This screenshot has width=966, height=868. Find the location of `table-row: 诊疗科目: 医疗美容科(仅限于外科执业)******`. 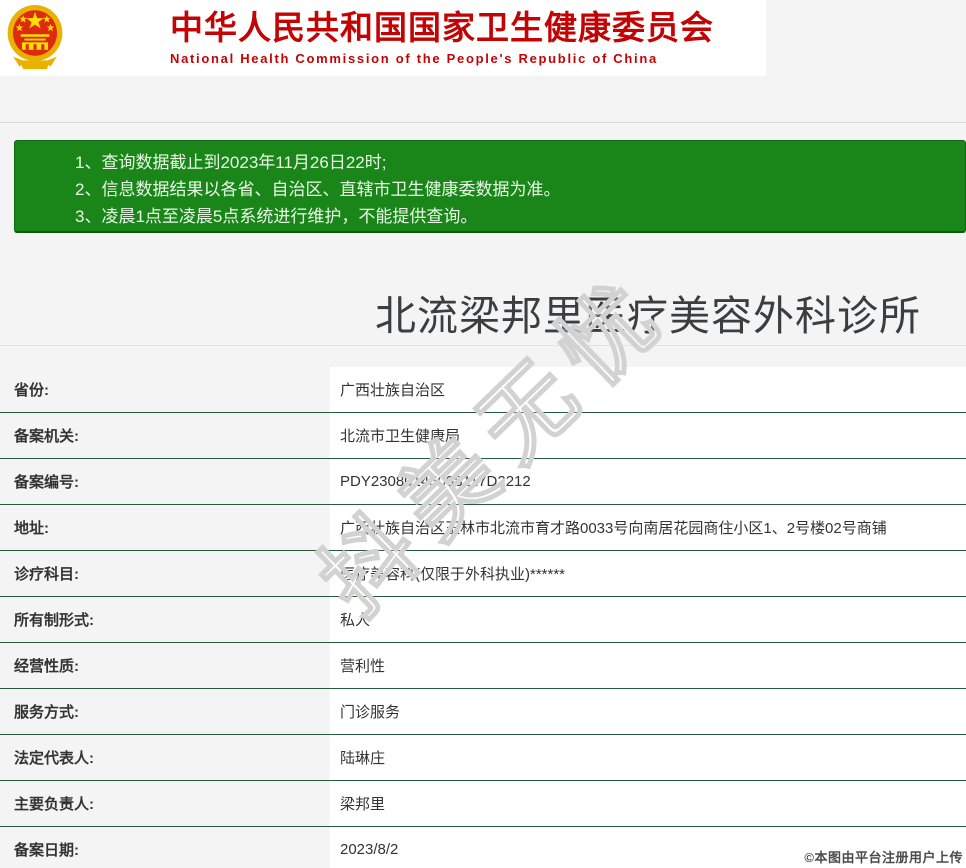

table-row: 诊疗科目: 医疗美容科(仅限于外科执业)****** is located at coordinates (483, 574).